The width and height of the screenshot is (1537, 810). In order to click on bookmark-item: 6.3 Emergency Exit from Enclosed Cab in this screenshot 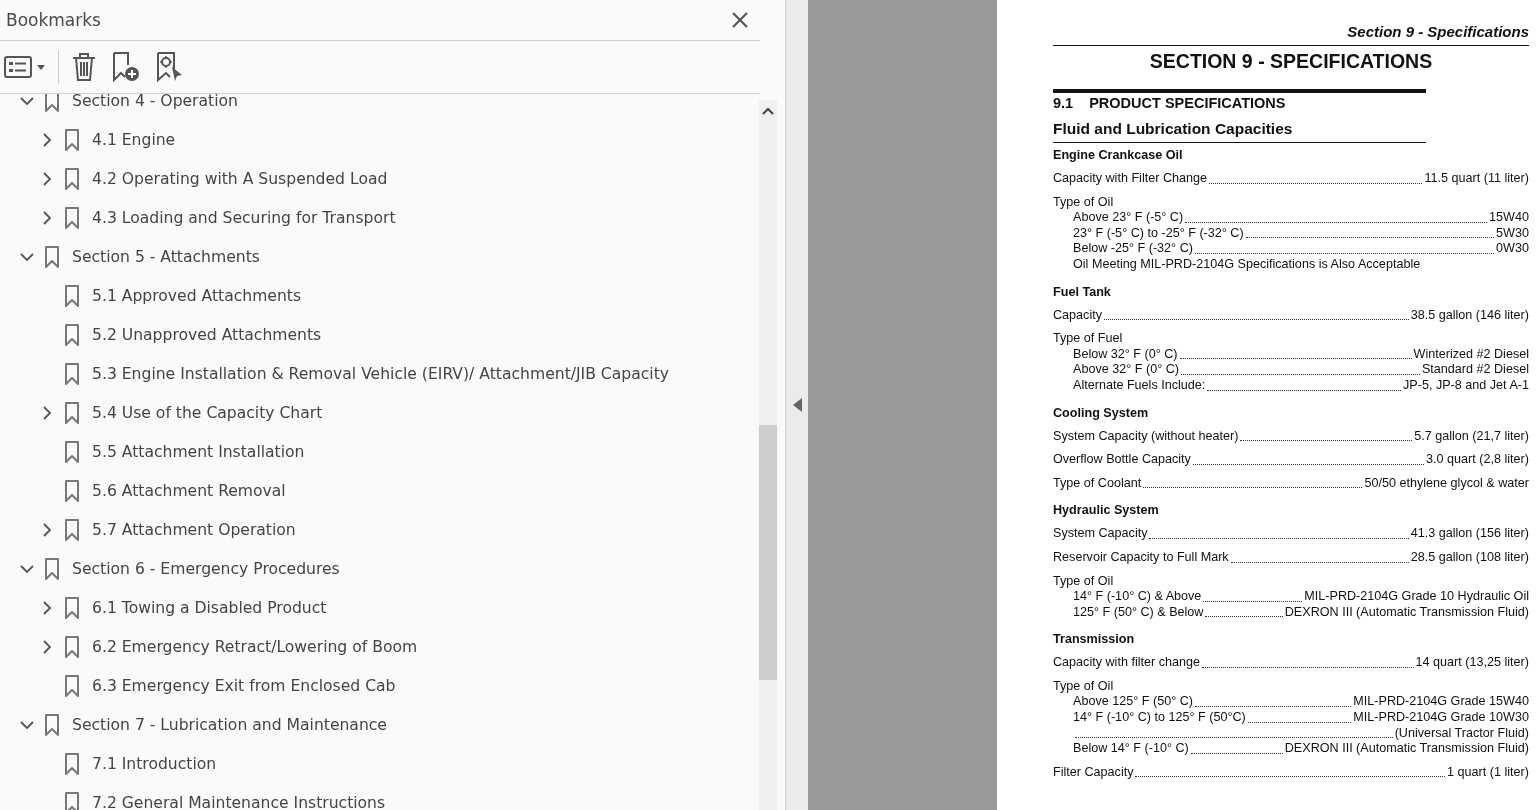, I will do `click(244, 685)`.